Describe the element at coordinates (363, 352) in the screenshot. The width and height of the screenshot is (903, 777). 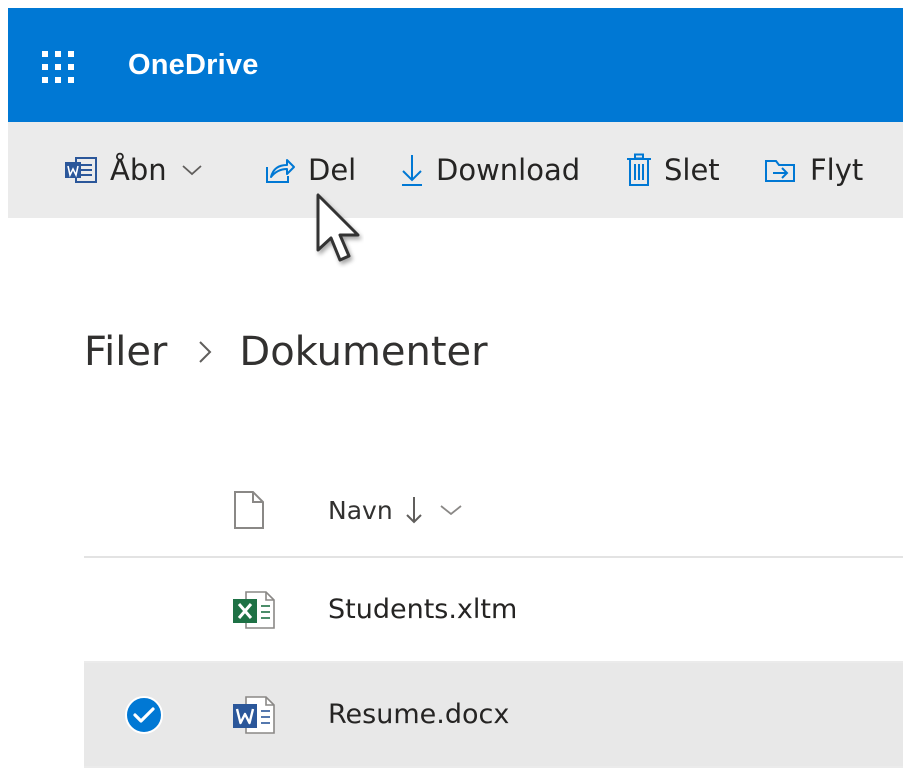
I see `breadcrumb-current: Dokumenter` at that location.